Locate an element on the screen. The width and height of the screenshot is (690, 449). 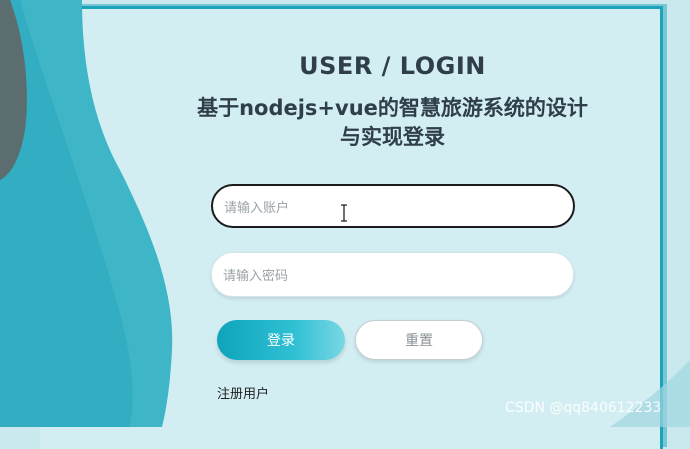
system-title: 基于nodejs+vue的智慧旅游系统的设计 与实现登录 is located at coordinates (392, 123).